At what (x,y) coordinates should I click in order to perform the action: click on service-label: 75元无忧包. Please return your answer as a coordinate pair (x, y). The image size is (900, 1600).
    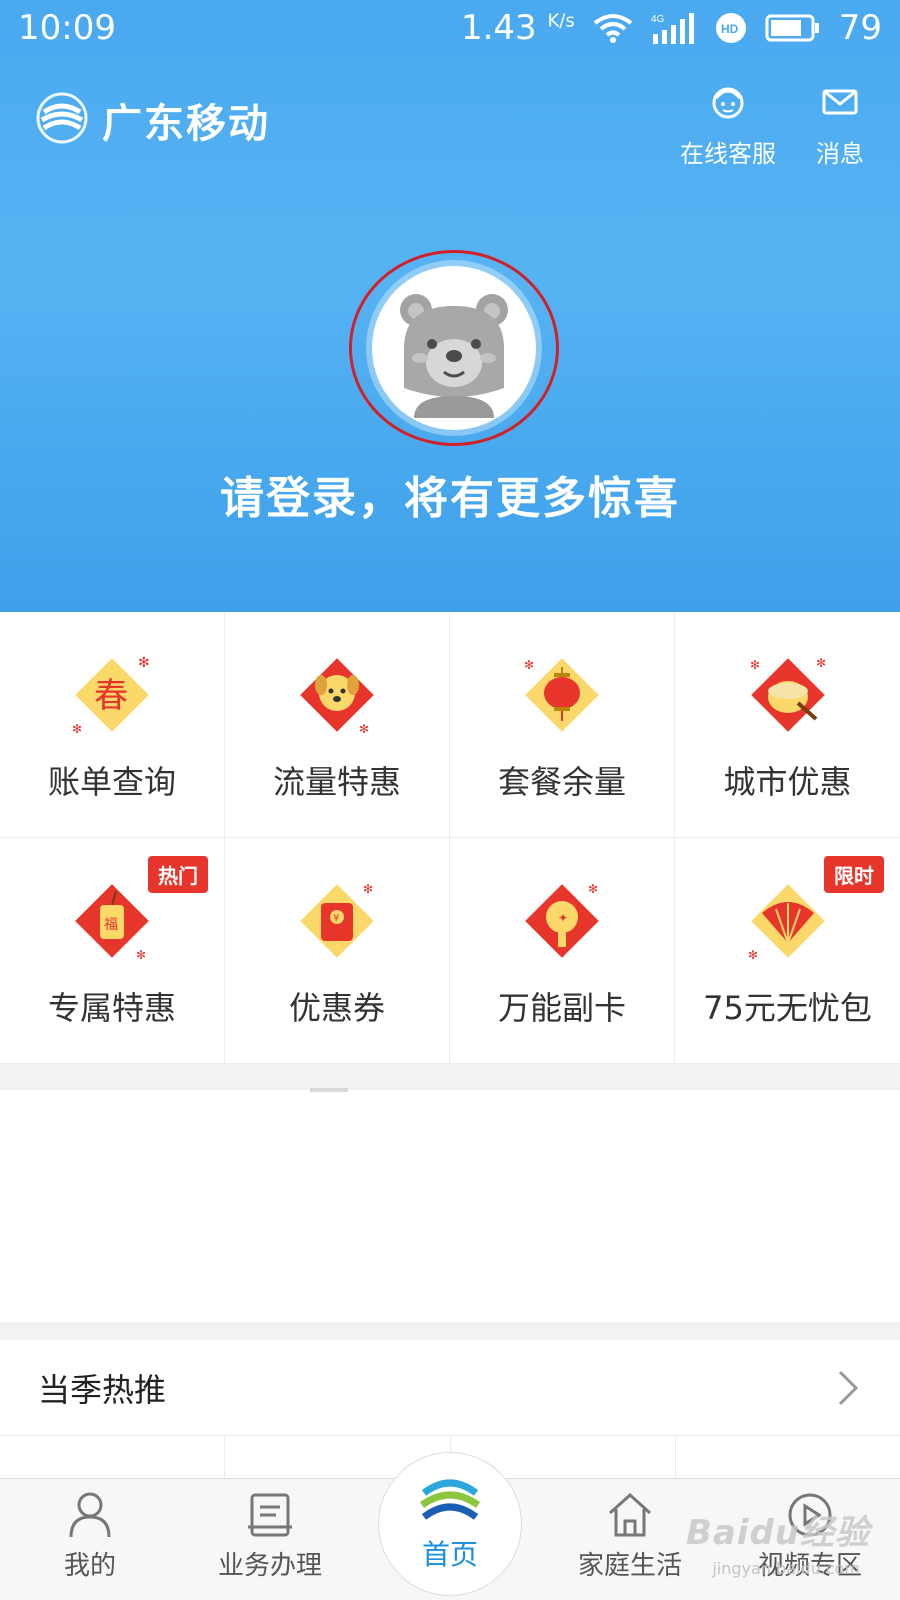
    Looking at the image, I should click on (787, 1007).